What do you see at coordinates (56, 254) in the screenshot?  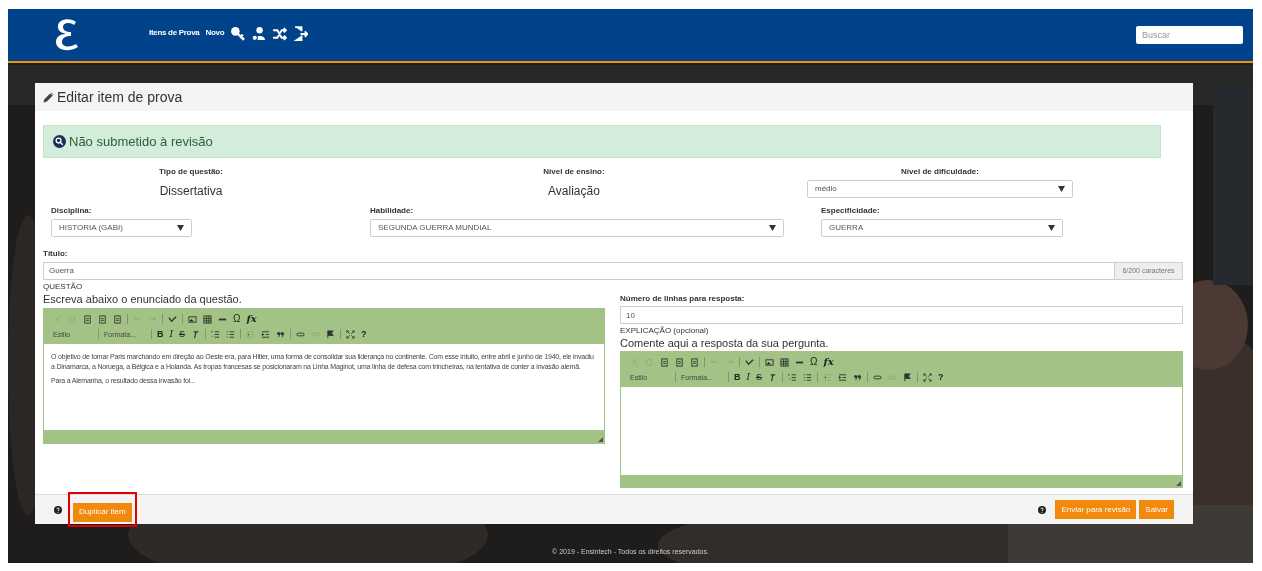 I see `field-label: Título:` at bounding box center [56, 254].